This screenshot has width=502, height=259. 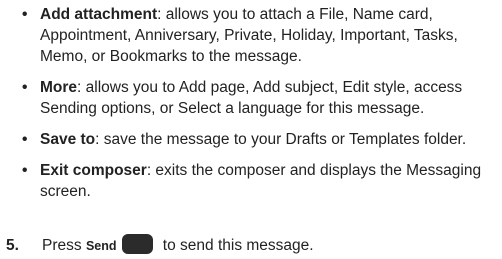 I want to click on step-instruction: 5. Press Send to send this message., so click(x=160, y=245).